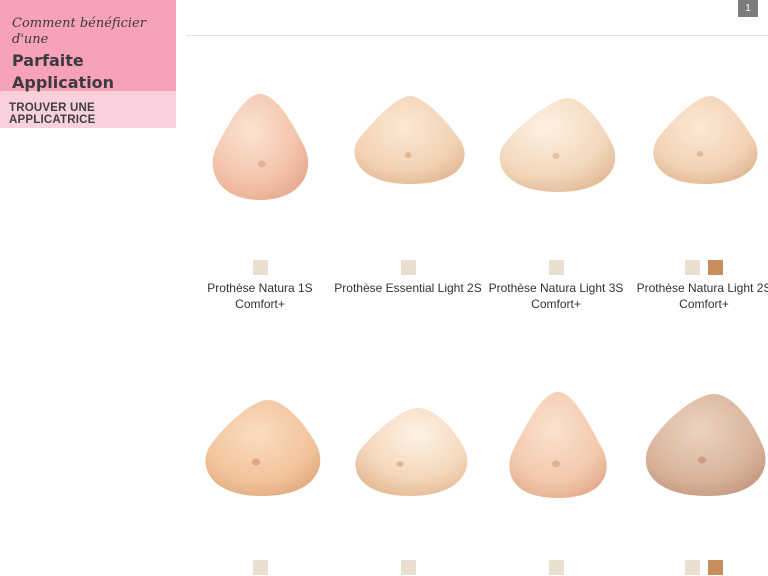 The image size is (768, 576). I want to click on header-divider, so click(477, 35).